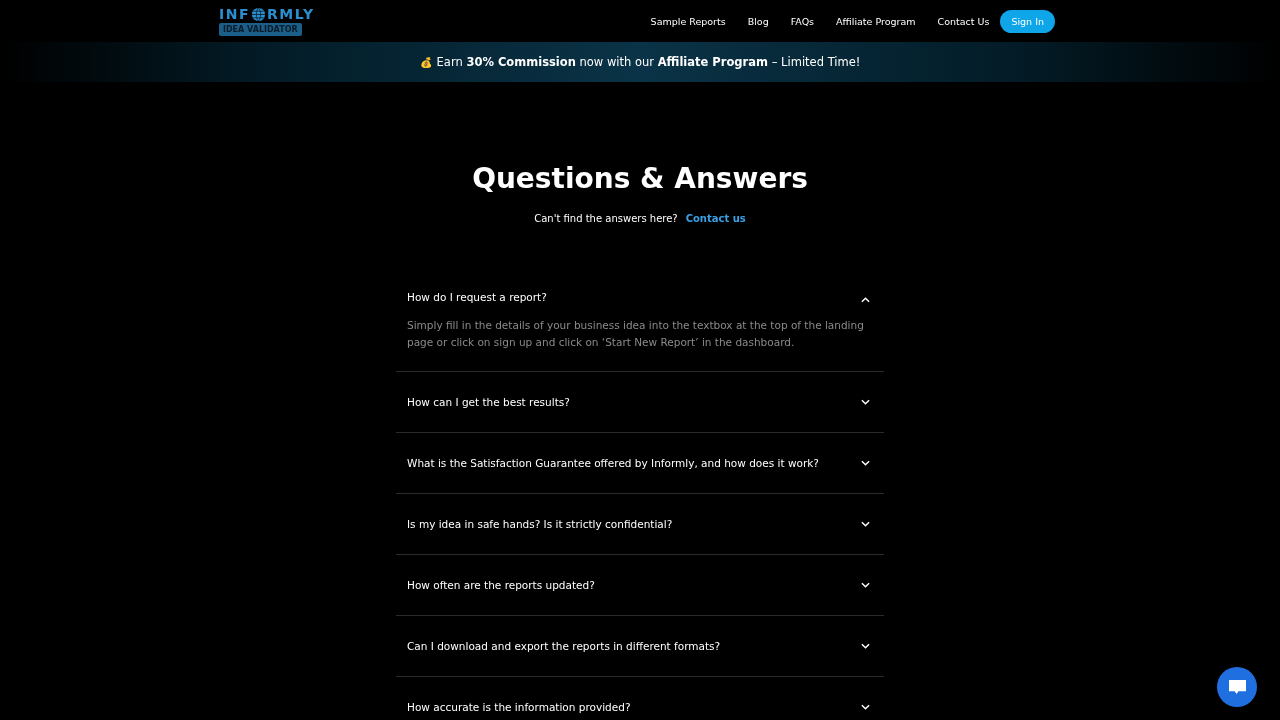  Describe the element at coordinates (640, 286) in the screenshot. I see `faq-question: How do I request a report?` at that location.